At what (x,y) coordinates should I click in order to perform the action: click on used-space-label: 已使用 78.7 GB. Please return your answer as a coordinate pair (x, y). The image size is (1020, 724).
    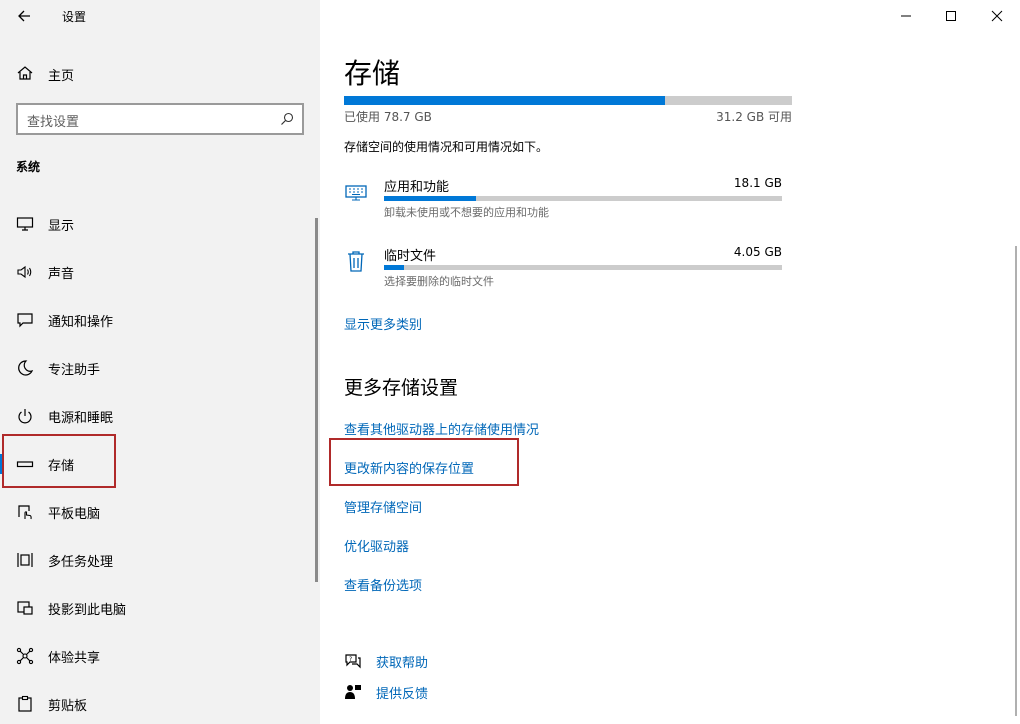
    Looking at the image, I should click on (388, 117).